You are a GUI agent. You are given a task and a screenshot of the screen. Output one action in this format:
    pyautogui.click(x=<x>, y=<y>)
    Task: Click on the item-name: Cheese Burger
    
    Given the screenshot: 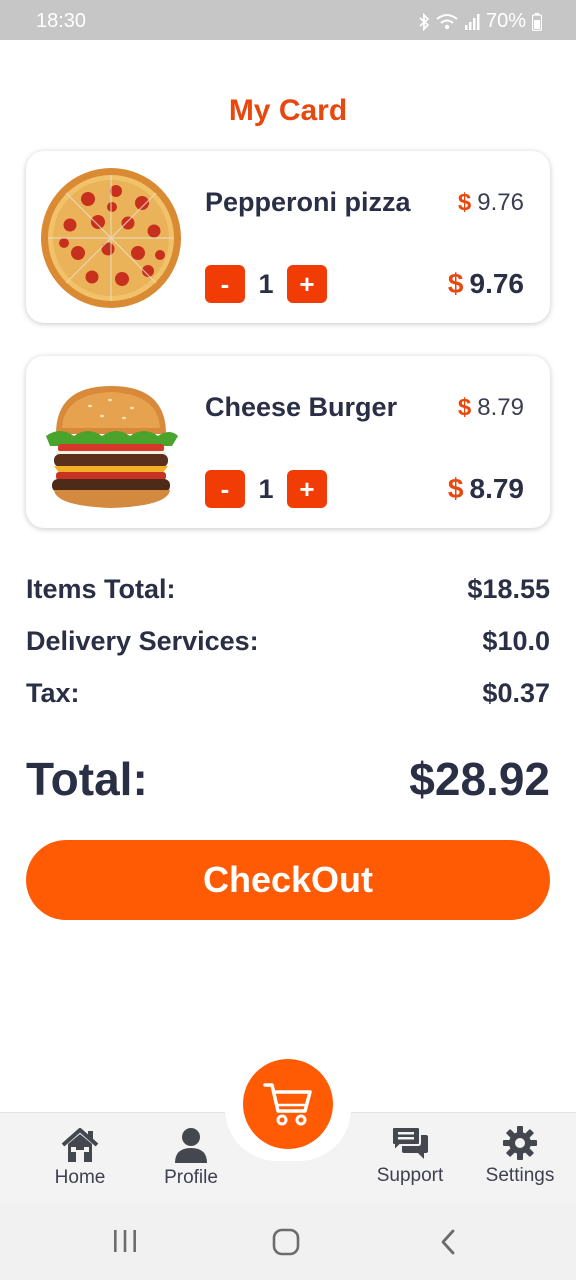 What is the action you would take?
    pyautogui.click(x=301, y=407)
    